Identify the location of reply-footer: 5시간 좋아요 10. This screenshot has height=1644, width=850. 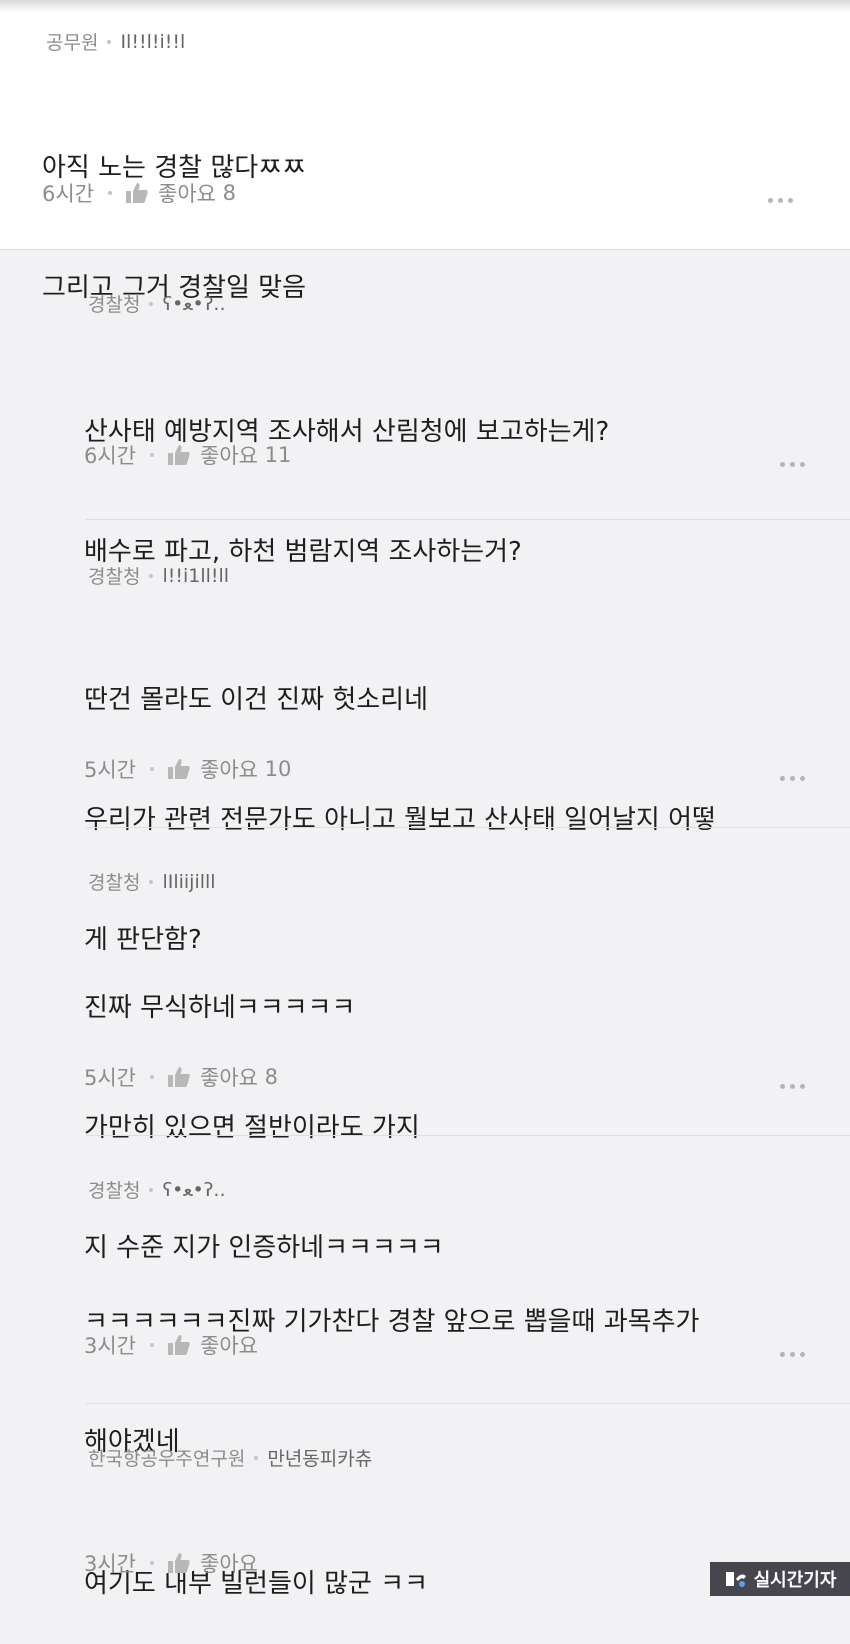
(187, 769).